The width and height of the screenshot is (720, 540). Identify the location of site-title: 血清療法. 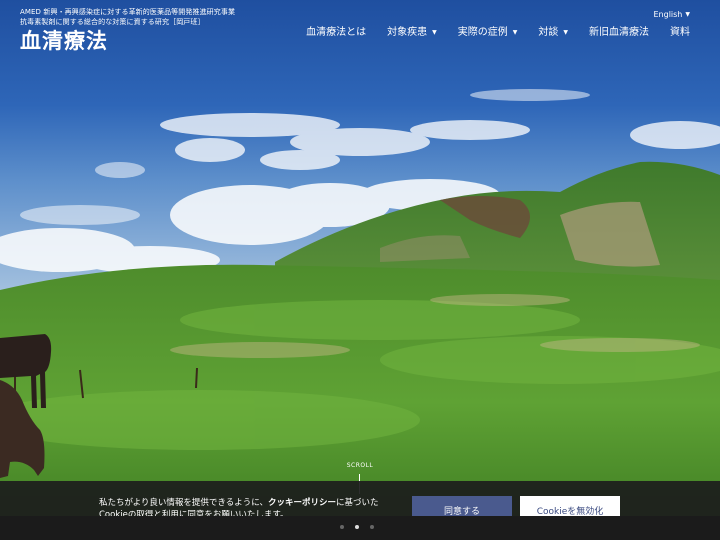
(64, 41).